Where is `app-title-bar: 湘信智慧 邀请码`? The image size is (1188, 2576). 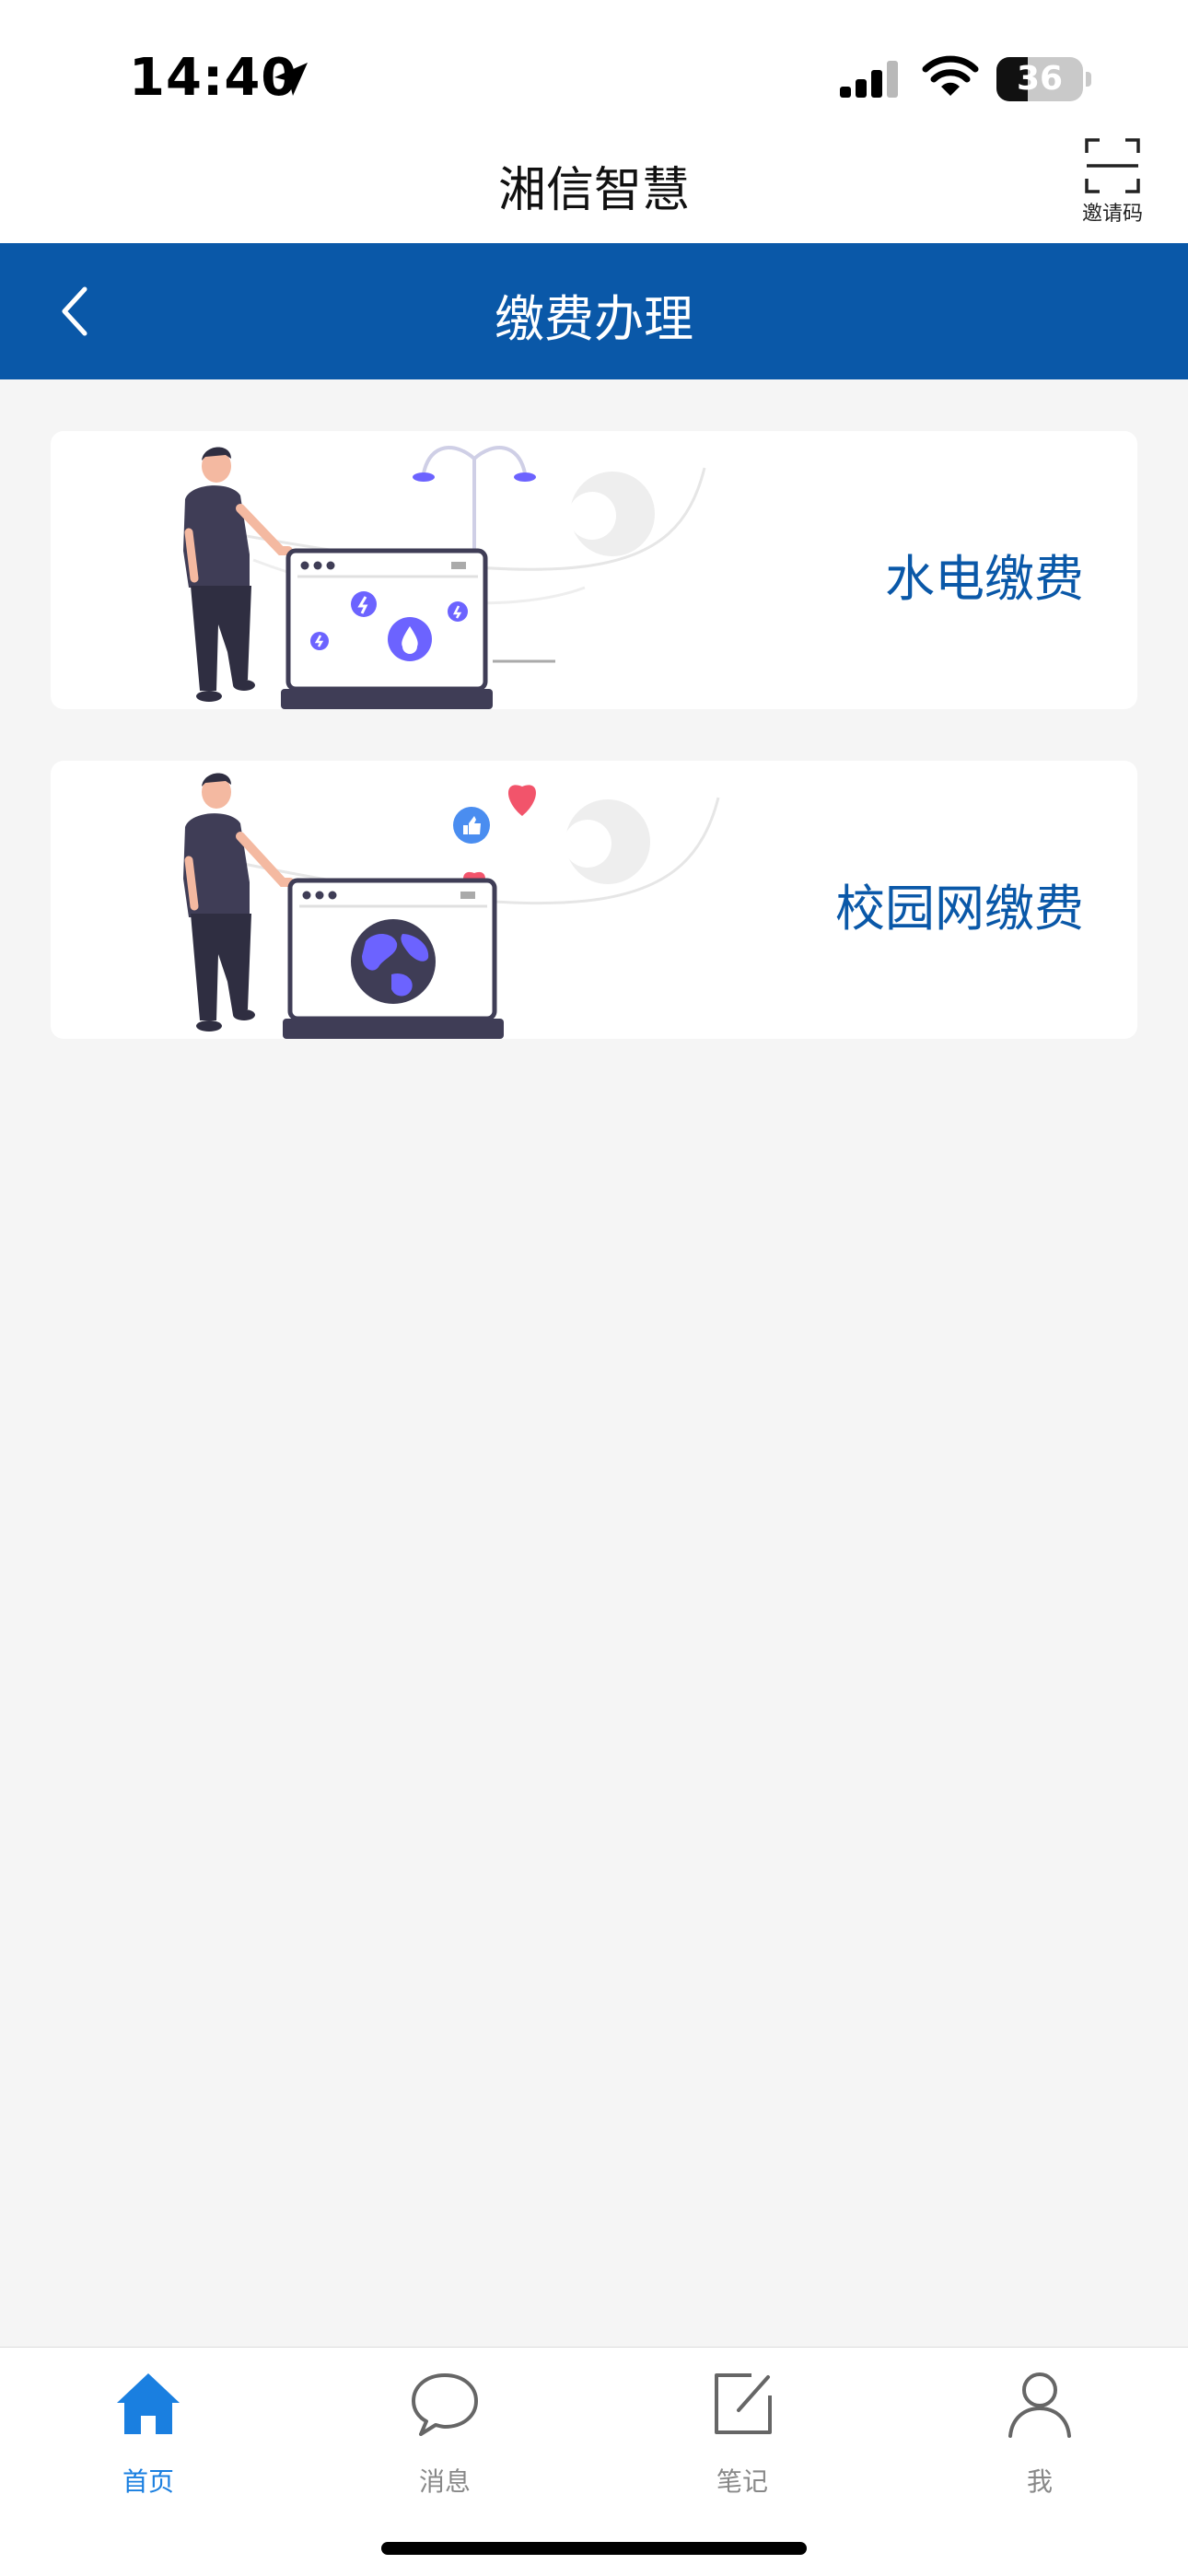
app-title-bar: 湘信智慧 邀请码 is located at coordinates (594, 190).